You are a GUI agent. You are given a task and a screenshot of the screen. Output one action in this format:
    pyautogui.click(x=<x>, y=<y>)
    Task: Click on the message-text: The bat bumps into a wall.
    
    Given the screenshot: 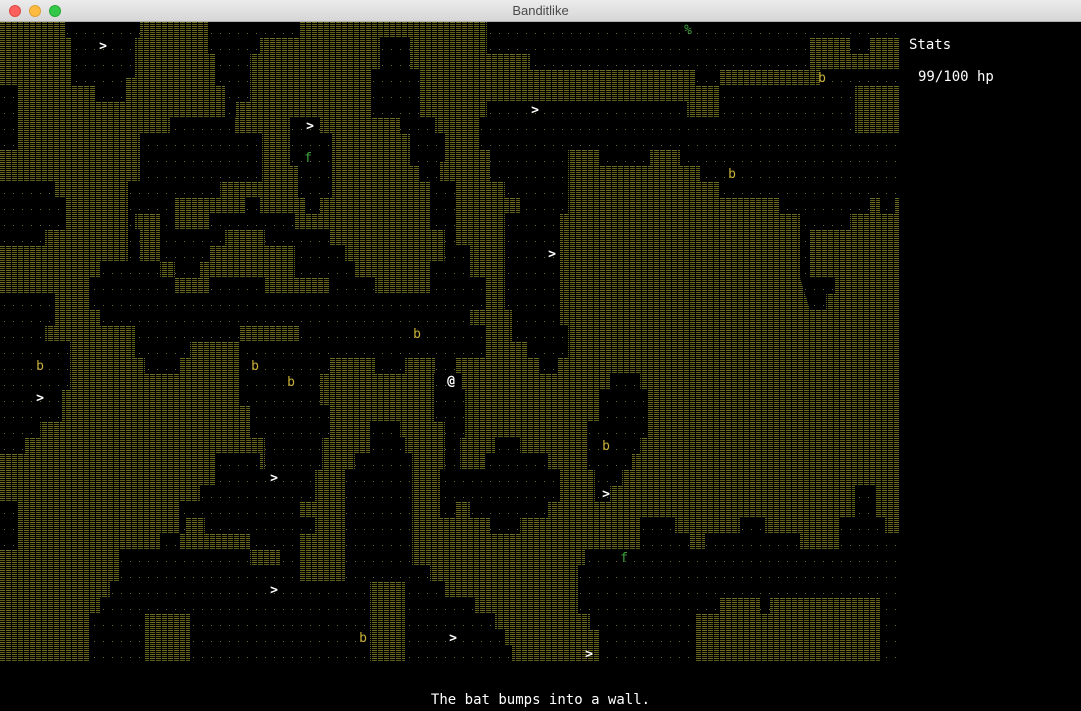 What is the action you would take?
    pyautogui.click(x=540, y=700)
    